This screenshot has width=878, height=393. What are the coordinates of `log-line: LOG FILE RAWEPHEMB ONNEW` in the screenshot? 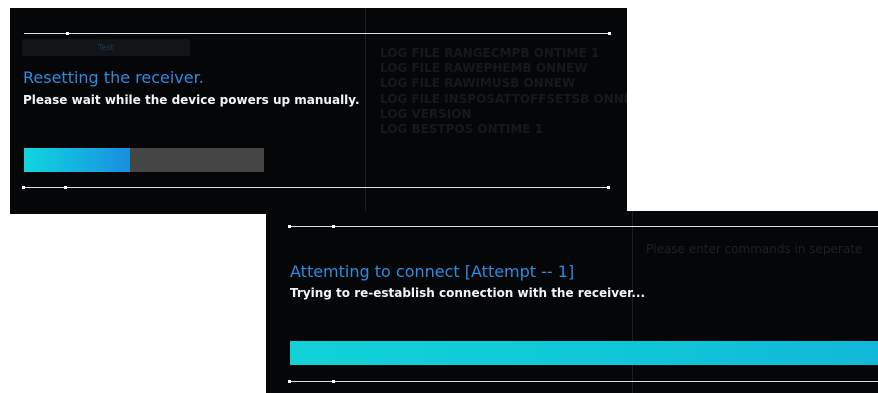 It's located at (484, 68).